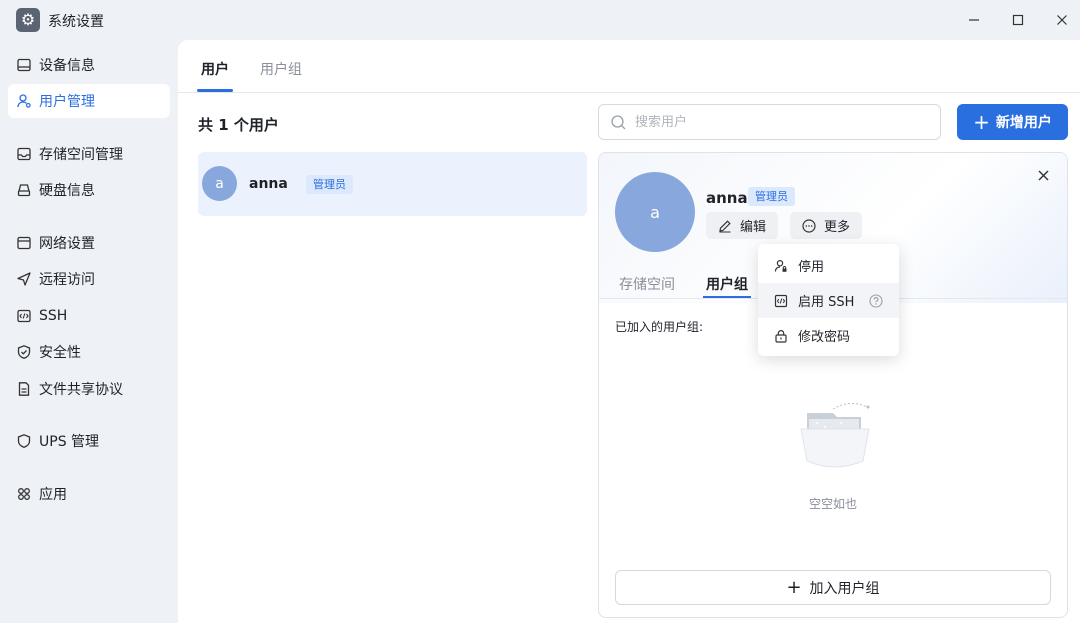  I want to click on sidebar-item-label: 网络设置, so click(67, 244).